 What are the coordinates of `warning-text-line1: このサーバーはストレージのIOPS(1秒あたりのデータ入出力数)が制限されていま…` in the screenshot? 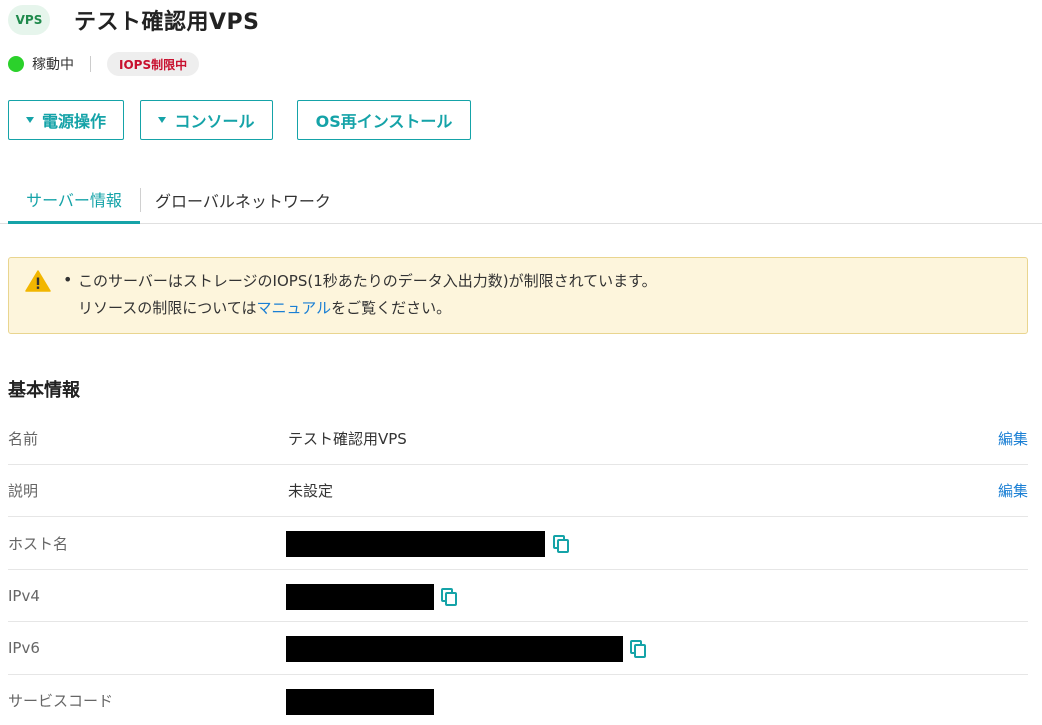 It's located at (367, 281).